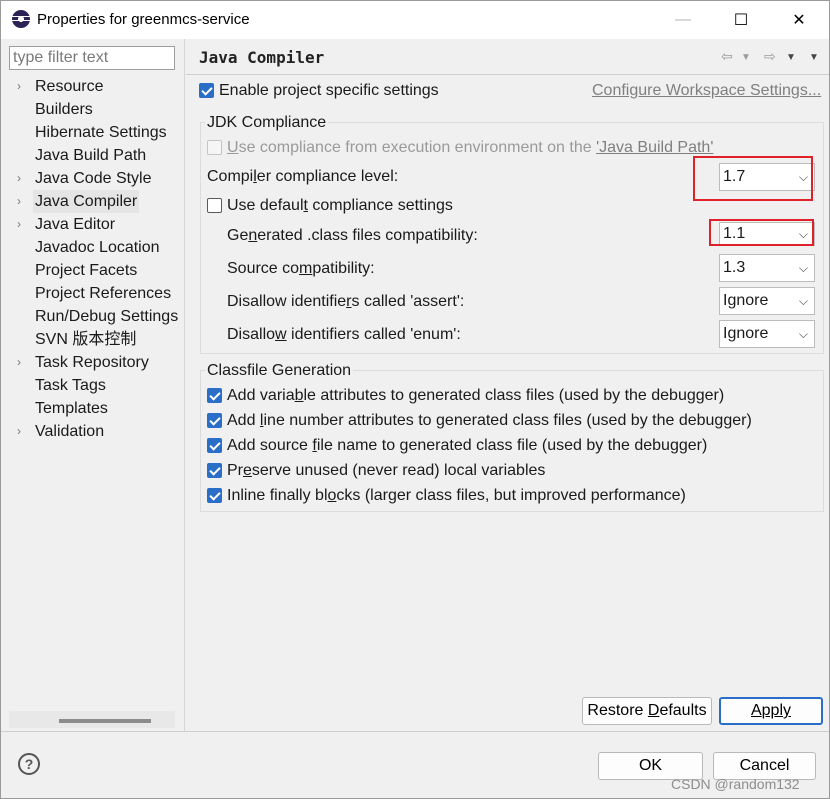 This screenshot has width=830, height=799. I want to click on close-button: ✕, so click(799, 20).